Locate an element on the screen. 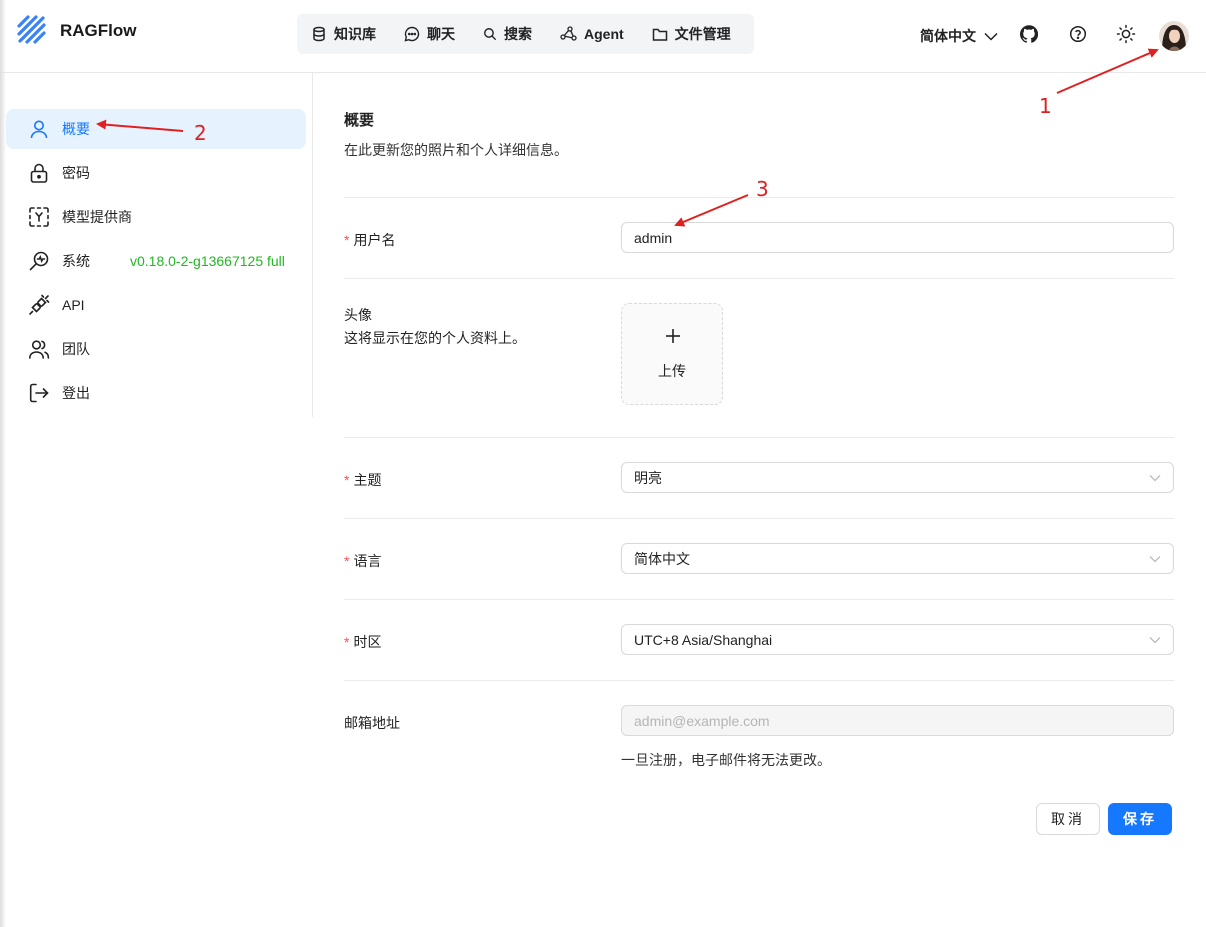 The width and height of the screenshot is (1206, 927). plus-icon is located at coordinates (673, 336).